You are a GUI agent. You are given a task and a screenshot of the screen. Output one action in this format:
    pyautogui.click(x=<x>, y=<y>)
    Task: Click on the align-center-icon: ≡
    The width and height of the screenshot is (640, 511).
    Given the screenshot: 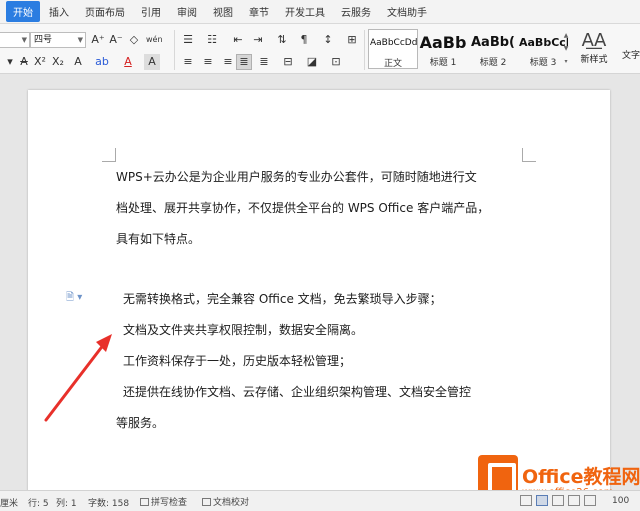 What is the action you would take?
    pyautogui.click(x=208, y=62)
    